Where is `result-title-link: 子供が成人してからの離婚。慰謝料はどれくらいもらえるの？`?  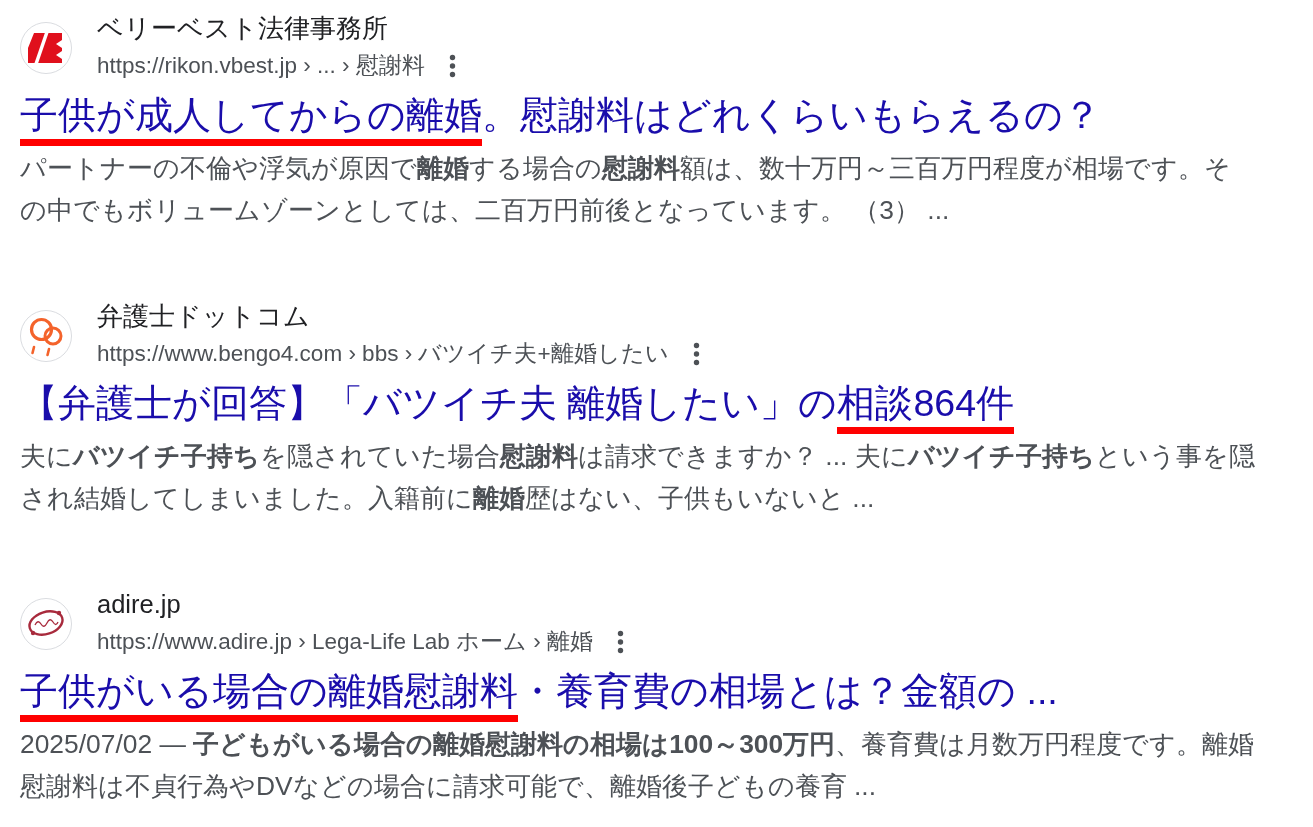 result-title-link: 子供が成人してからの離婚。慰謝料はどれくらいもらえるの？ is located at coordinates (560, 115).